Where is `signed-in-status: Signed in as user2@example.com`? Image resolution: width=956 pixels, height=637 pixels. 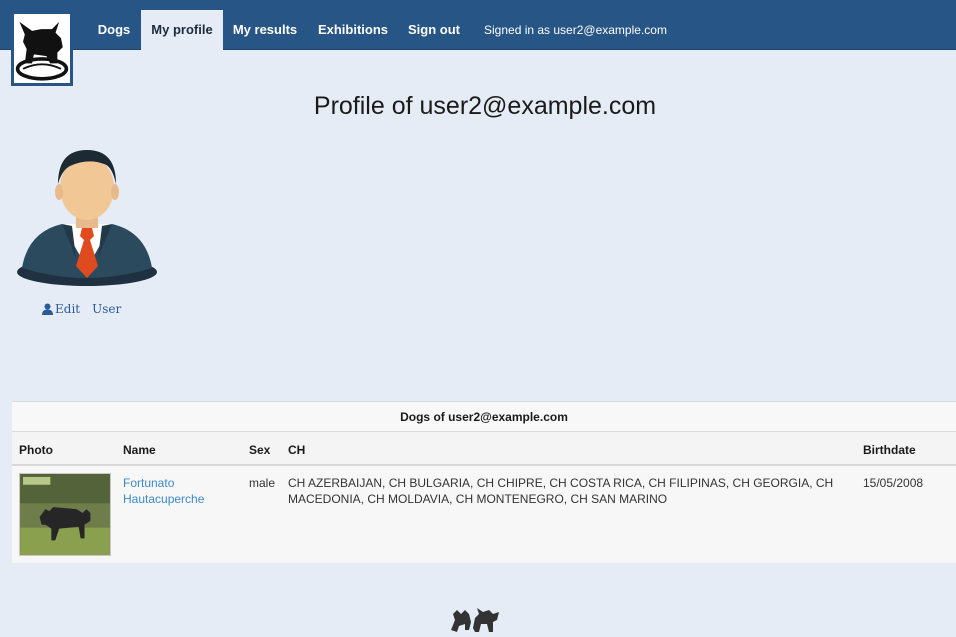
signed-in-status: Signed in as user2@example.com is located at coordinates (575, 30).